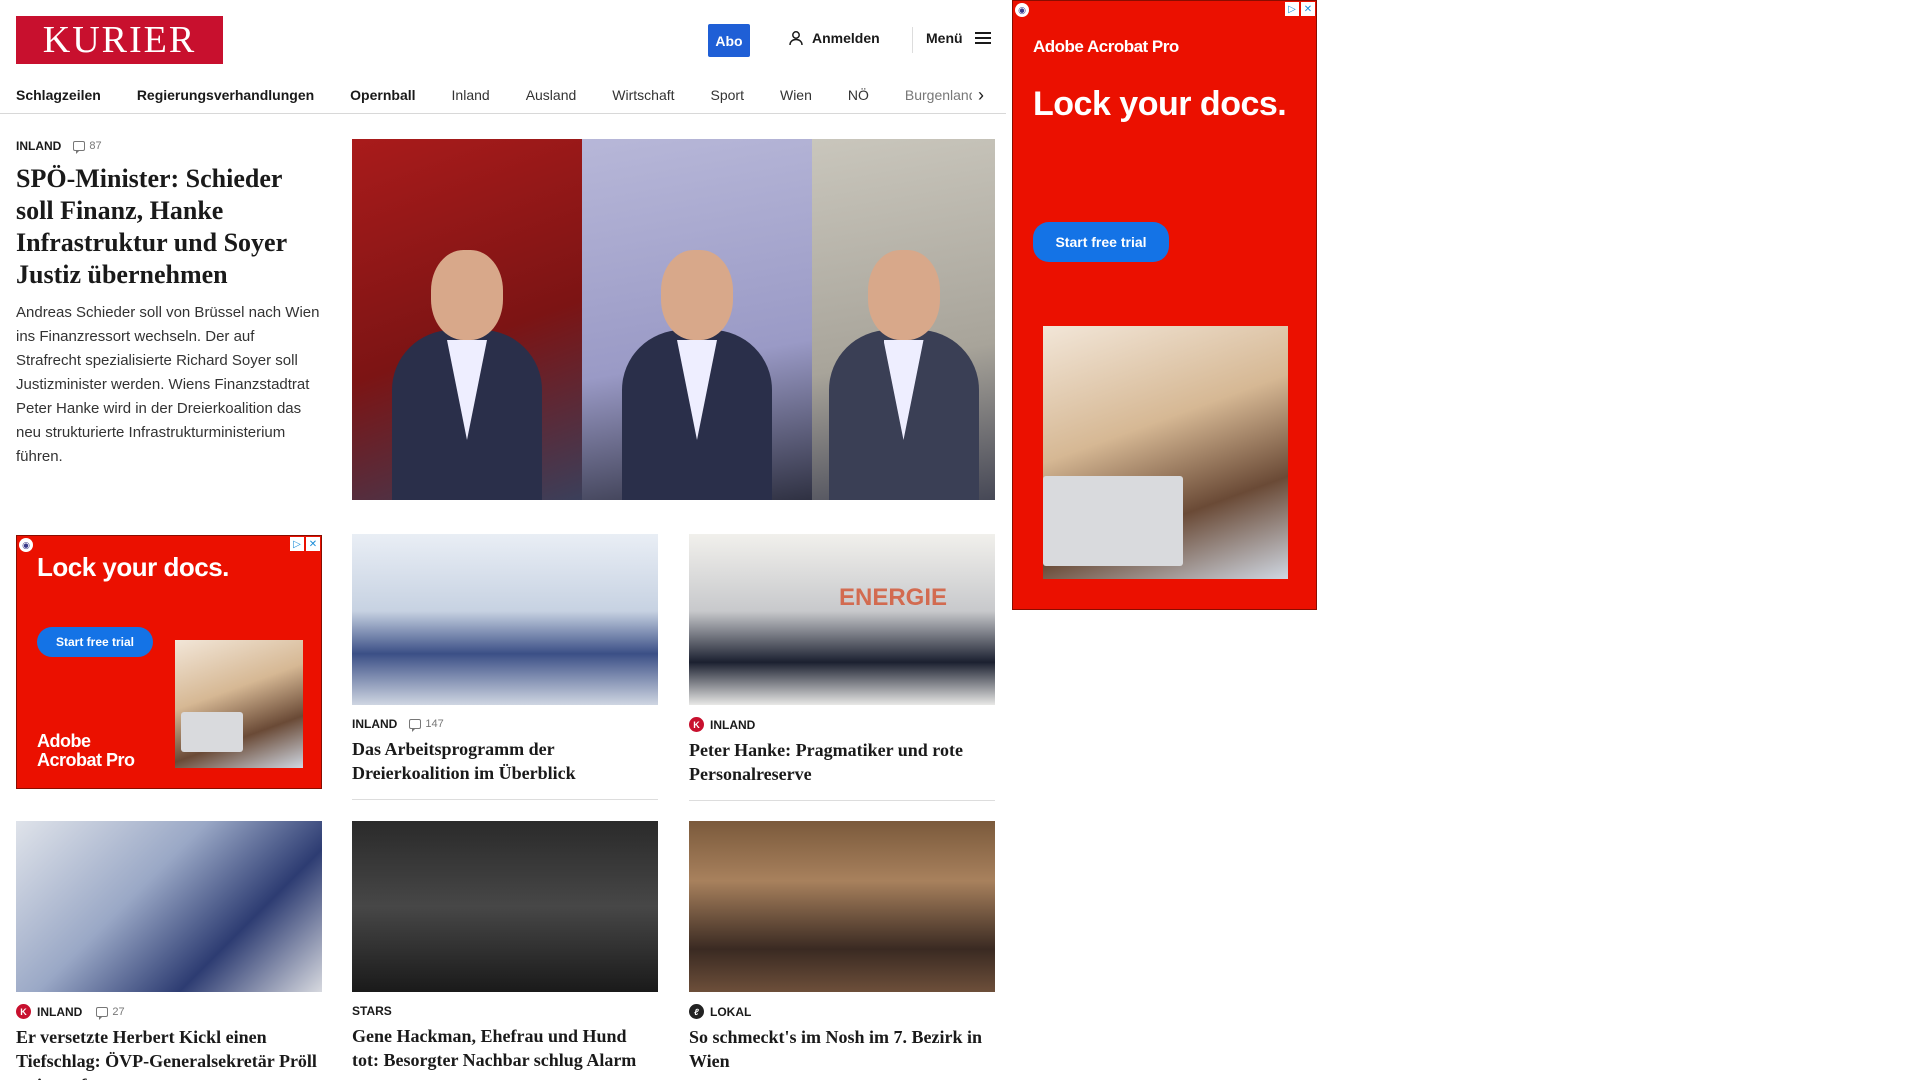 This screenshot has width=1920, height=1080. What do you see at coordinates (64, 741) in the screenshot?
I see `ad-brand-line1: Adobe` at bounding box center [64, 741].